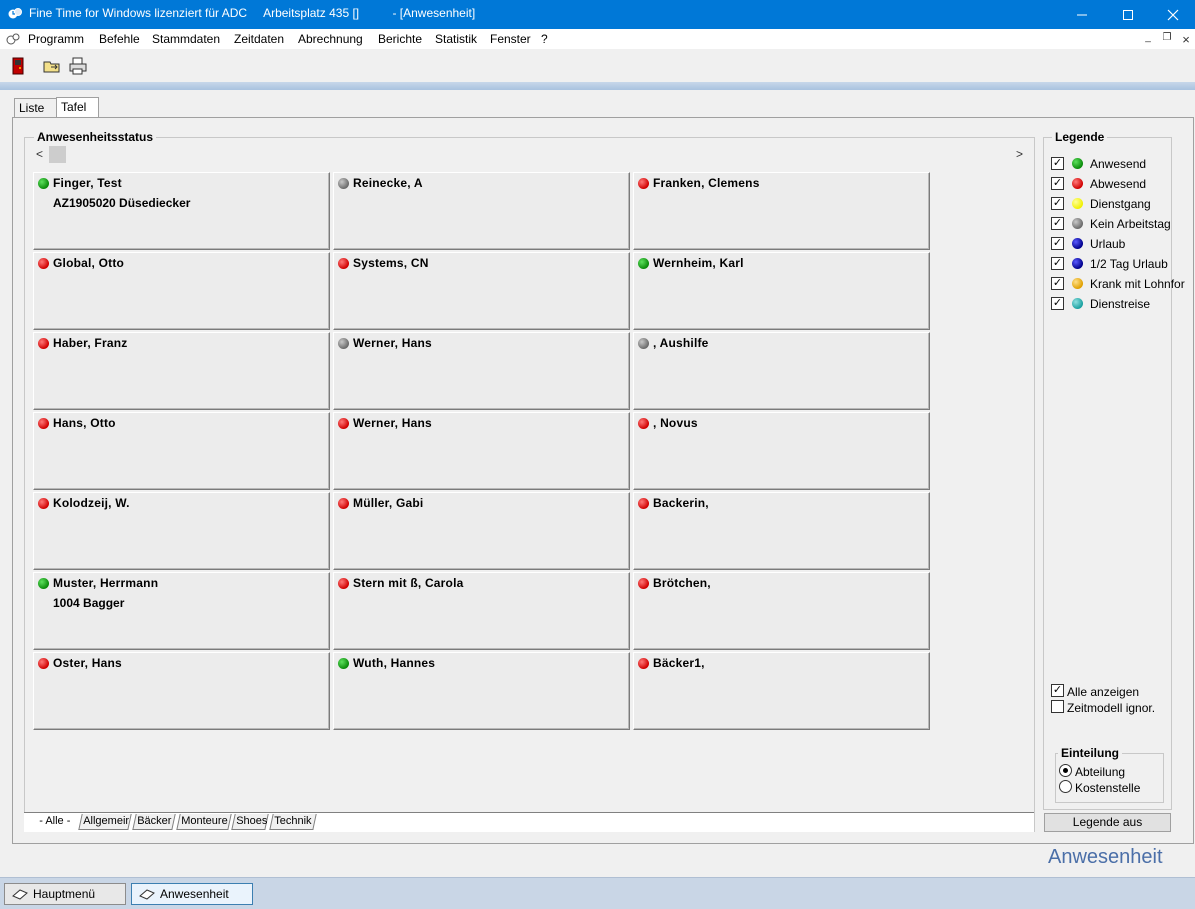 This screenshot has height=909, width=1195. I want to click on employee-card: Stern mit ß, Carola, so click(481, 611).